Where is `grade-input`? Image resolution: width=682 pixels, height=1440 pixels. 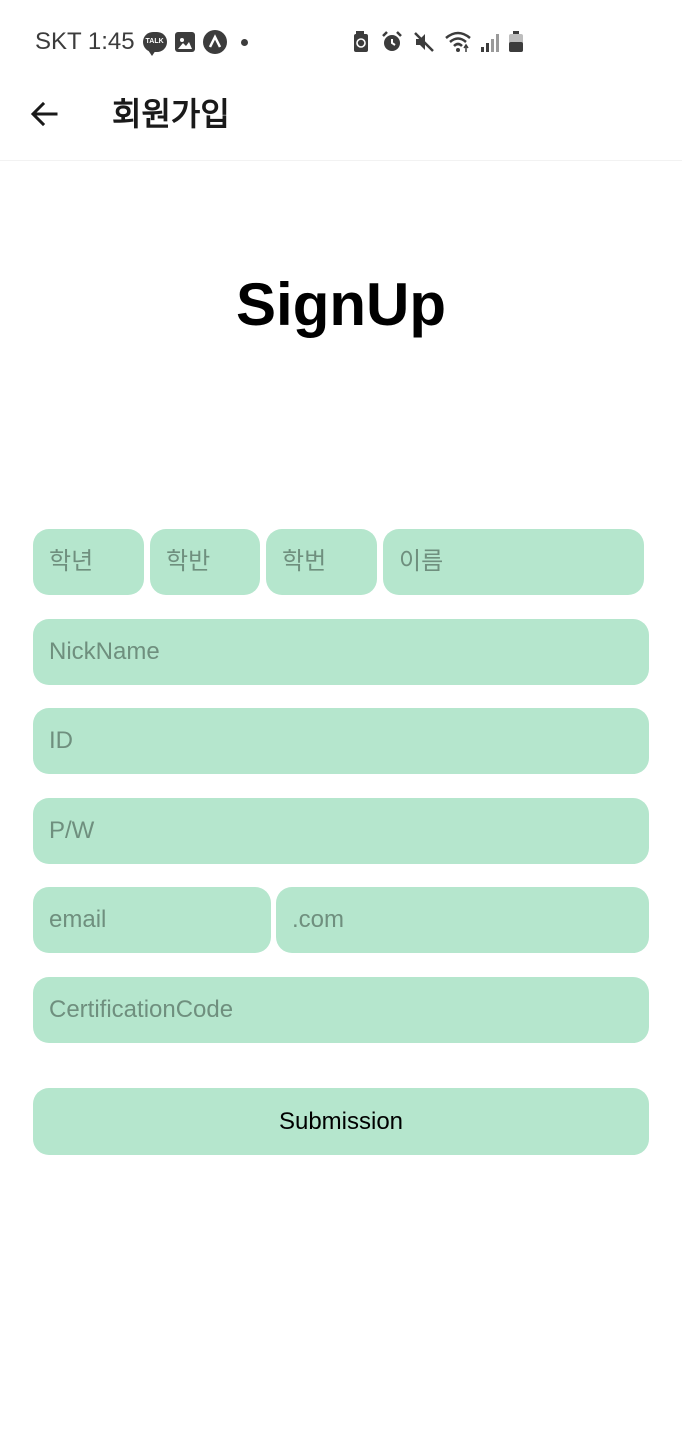 grade-input is located at coordinates (88, 562).